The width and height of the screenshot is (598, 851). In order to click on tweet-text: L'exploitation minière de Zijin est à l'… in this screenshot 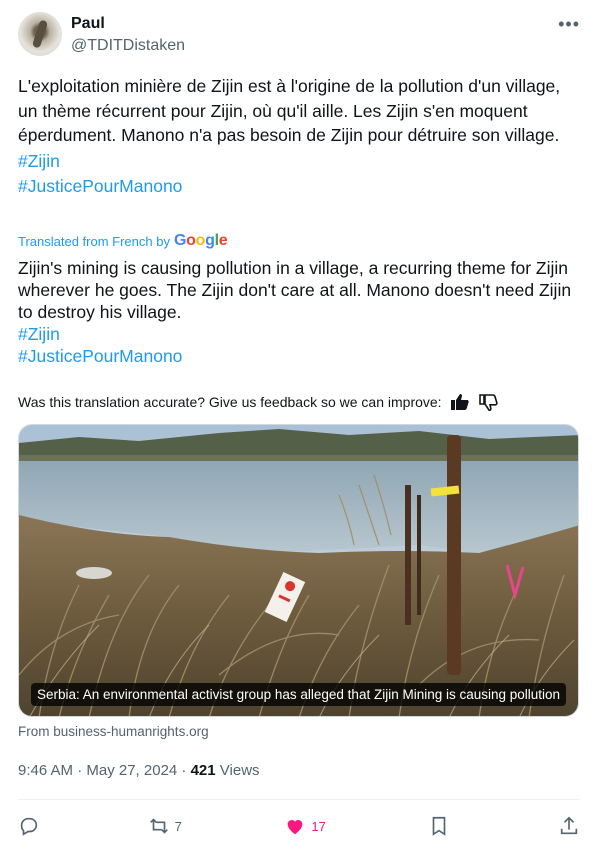, I will do `click(289, 110)`.